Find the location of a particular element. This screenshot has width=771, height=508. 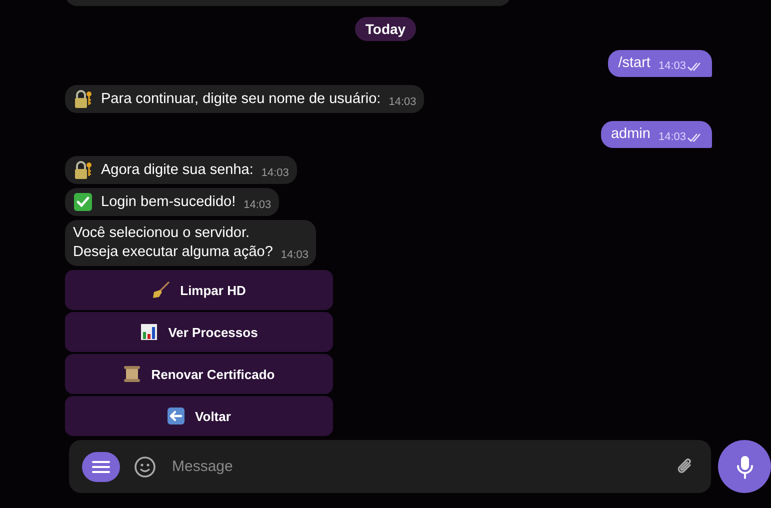

keyboard-button: Renovar Certificado is located at coordinates (199, 374).